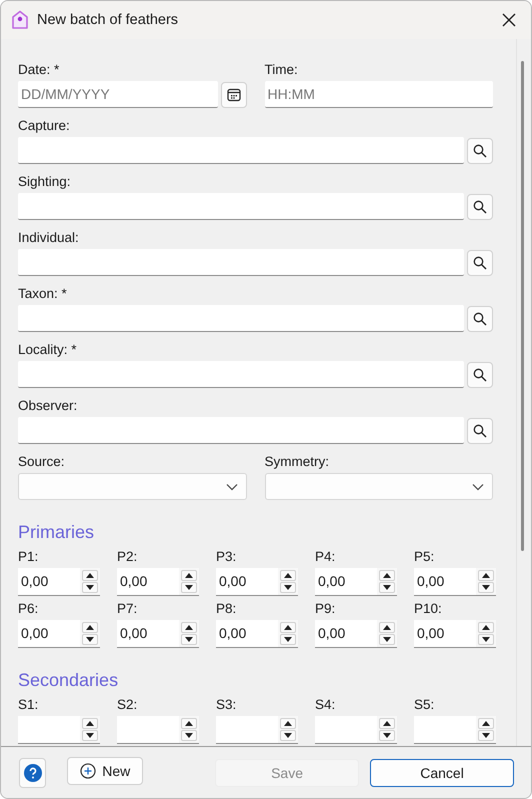 Image resolution: width=532 pixels, height=799 pixels. I want to click on section-heading: Primaries, so click(56, 532).